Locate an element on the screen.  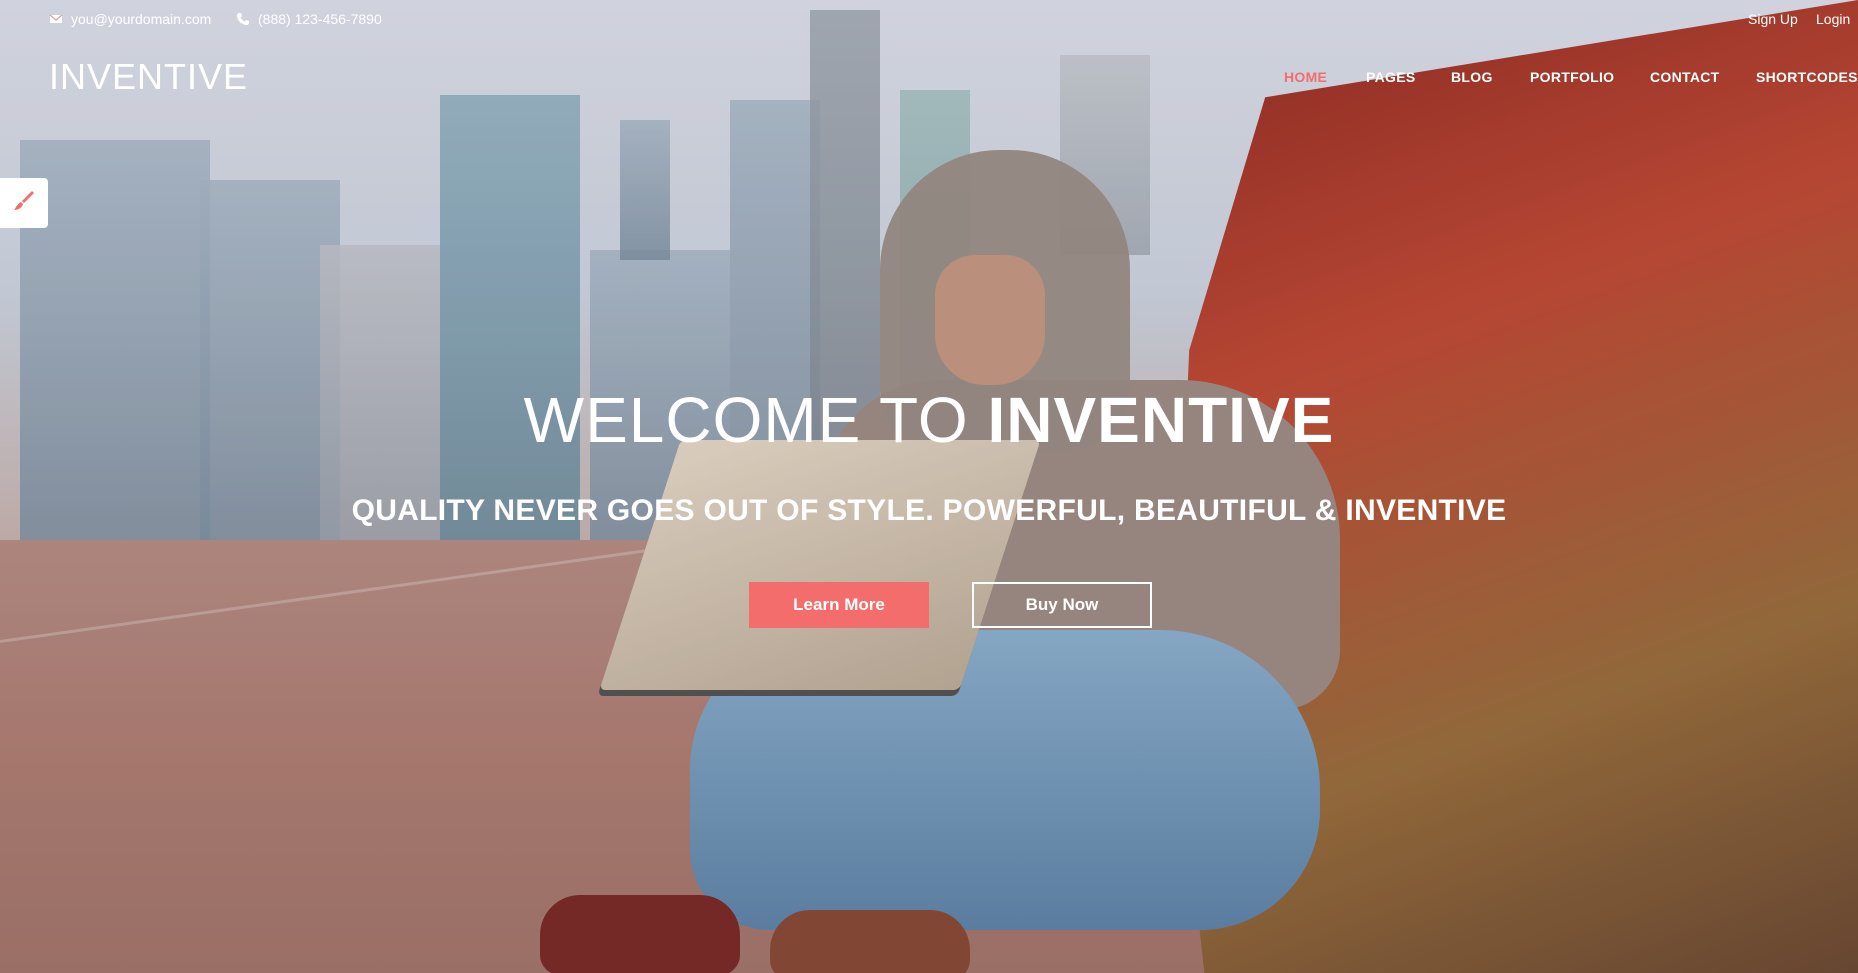
contact-email: you@yourdomain.com is located at coordinates (130, 19).